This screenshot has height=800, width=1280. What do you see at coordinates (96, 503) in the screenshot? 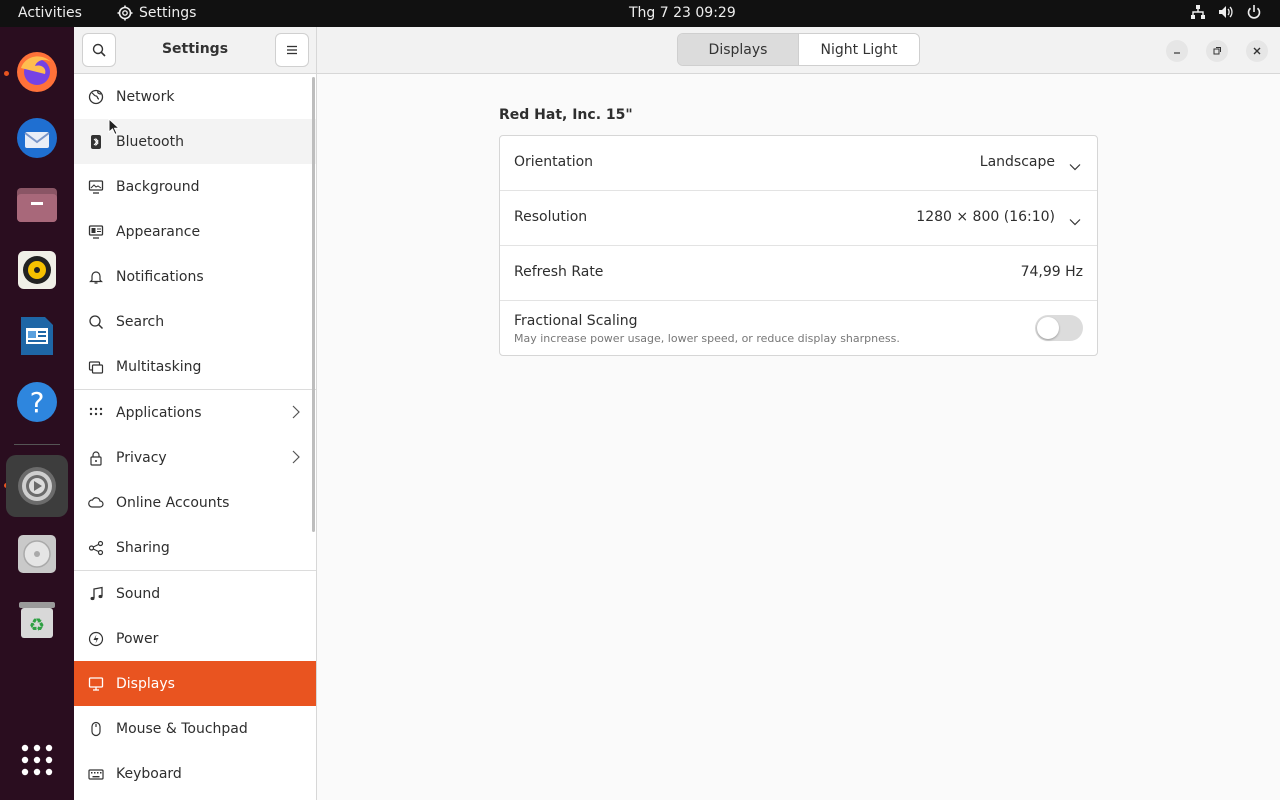
I see `cloud-icon` at bounding box center [96, 503].